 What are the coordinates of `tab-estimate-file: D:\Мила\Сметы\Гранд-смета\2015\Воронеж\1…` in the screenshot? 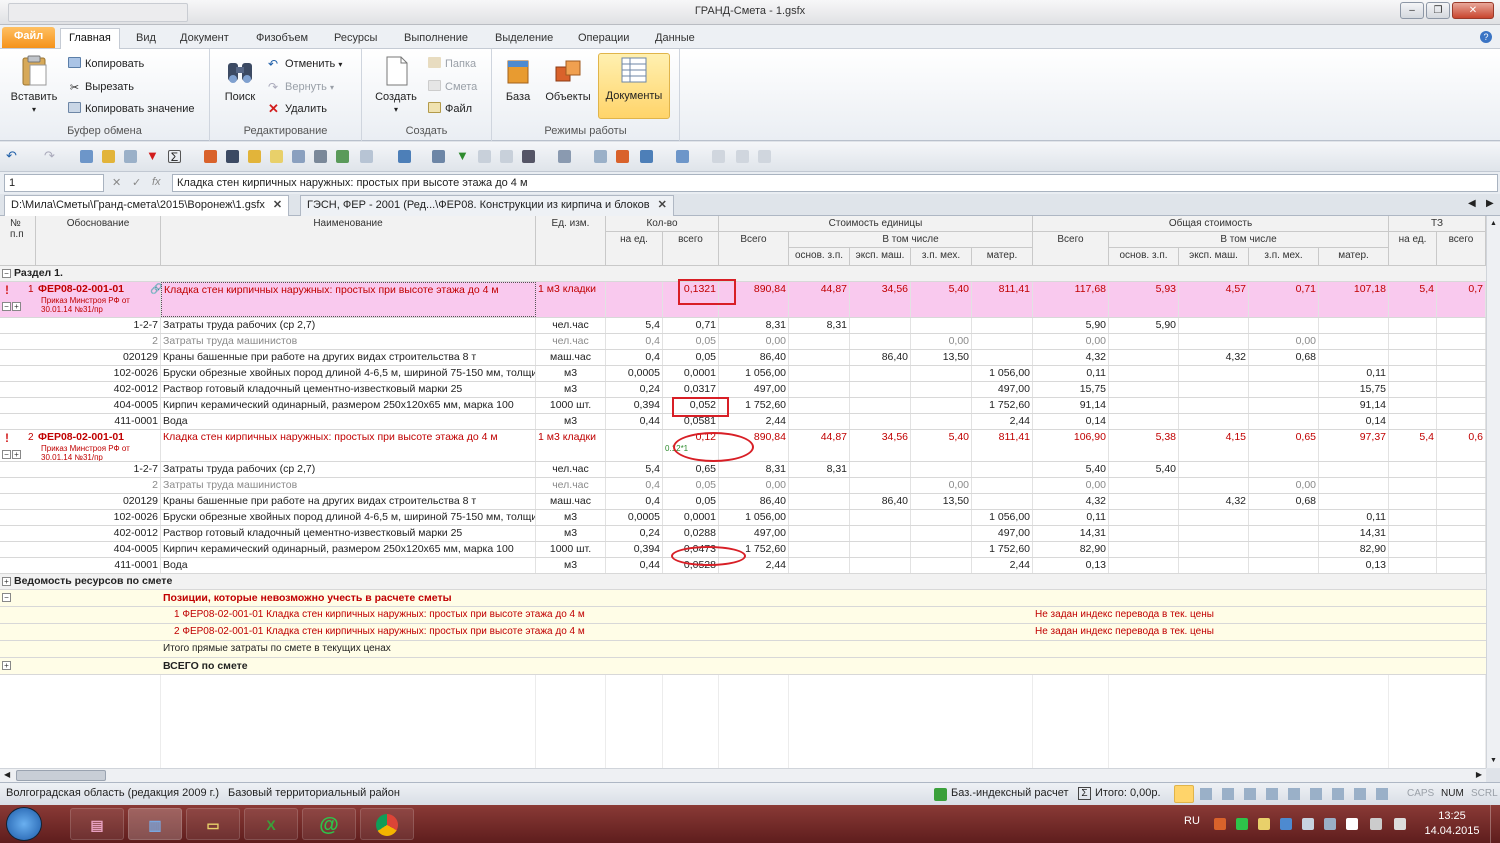 It's located at (147, 205).